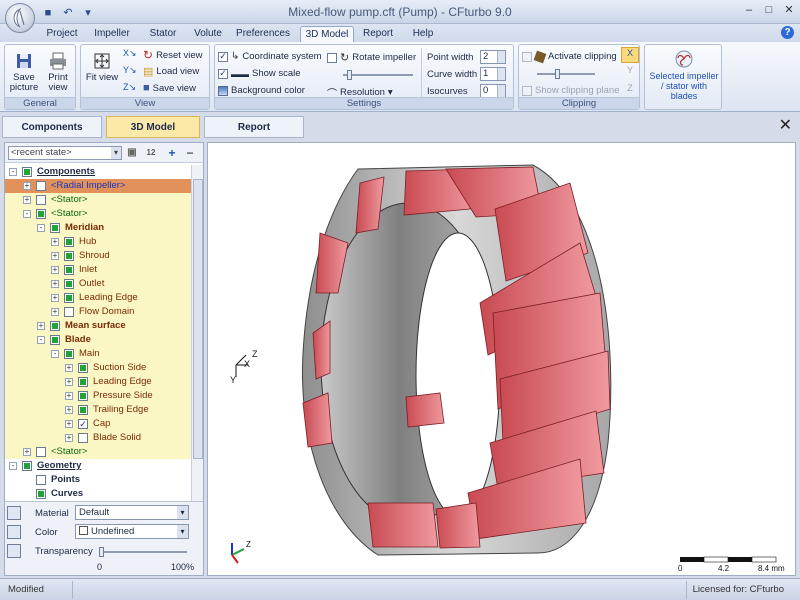  Describe the element at coordinates (98, 214) in the screenshot. I see `tree-item: - <Stator>` at that location.